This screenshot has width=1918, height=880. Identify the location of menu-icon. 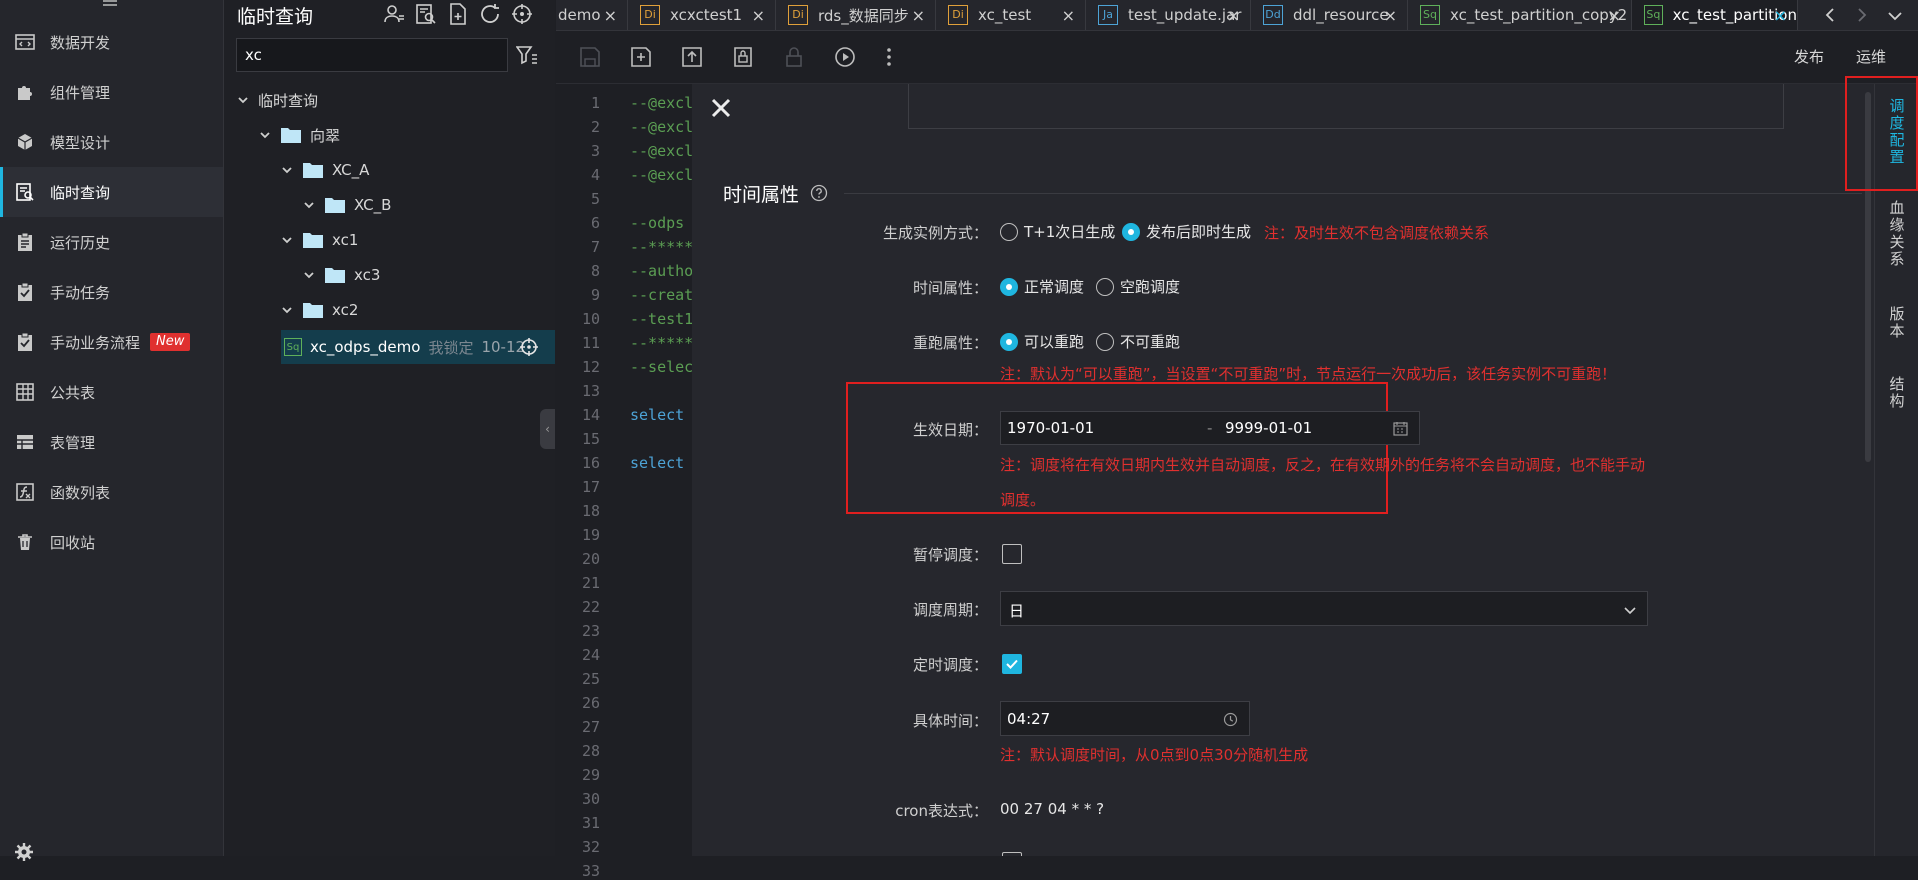
(110, 5).